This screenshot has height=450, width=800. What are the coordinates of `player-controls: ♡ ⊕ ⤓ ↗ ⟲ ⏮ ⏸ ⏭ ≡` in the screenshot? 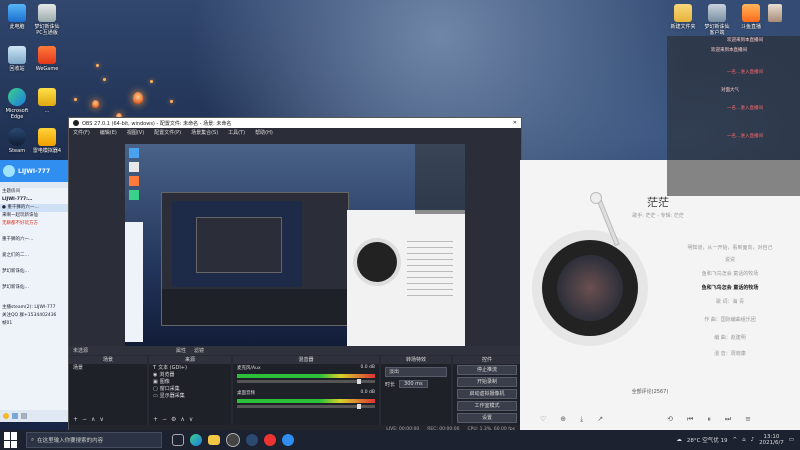 It's located at (660, 419).